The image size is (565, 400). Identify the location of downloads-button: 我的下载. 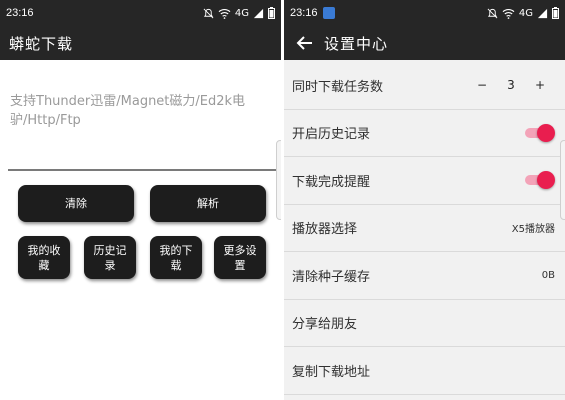
(176, 257).